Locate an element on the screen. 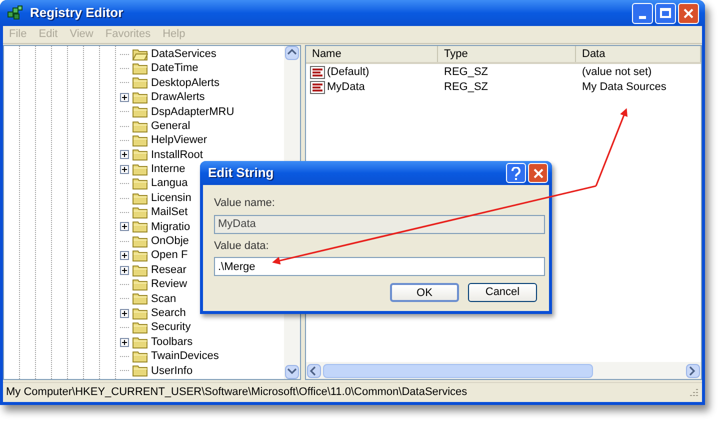 This screenshot has height=423, width=720. scroll-down-icon is located at coordinates (292, 372).